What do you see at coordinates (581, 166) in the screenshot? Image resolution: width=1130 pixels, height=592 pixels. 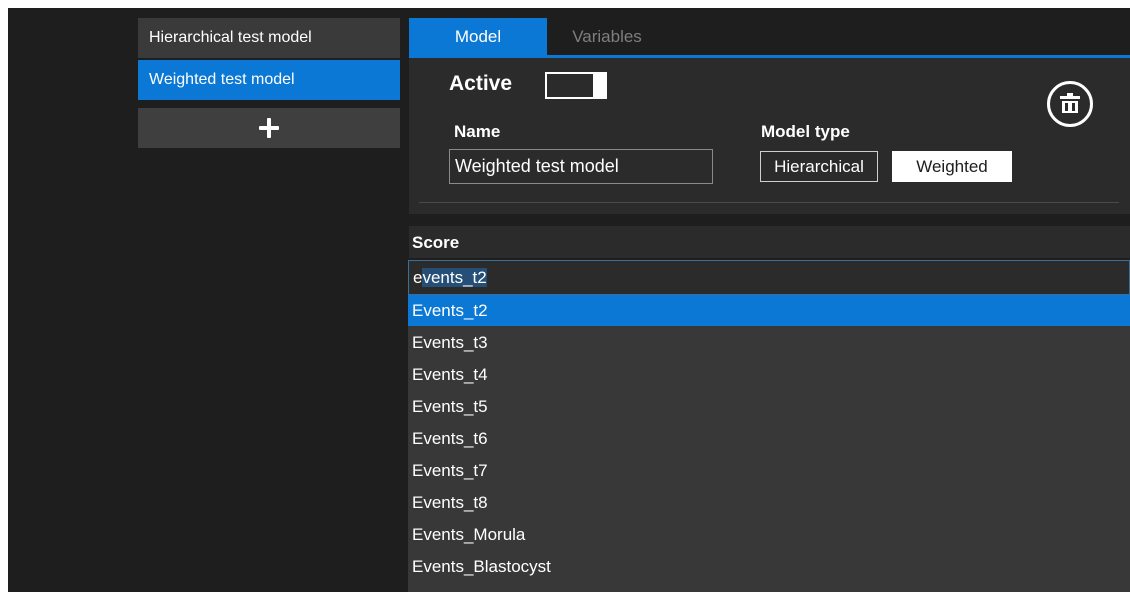 I see `model-name-input` at bounding box center [581, 166].